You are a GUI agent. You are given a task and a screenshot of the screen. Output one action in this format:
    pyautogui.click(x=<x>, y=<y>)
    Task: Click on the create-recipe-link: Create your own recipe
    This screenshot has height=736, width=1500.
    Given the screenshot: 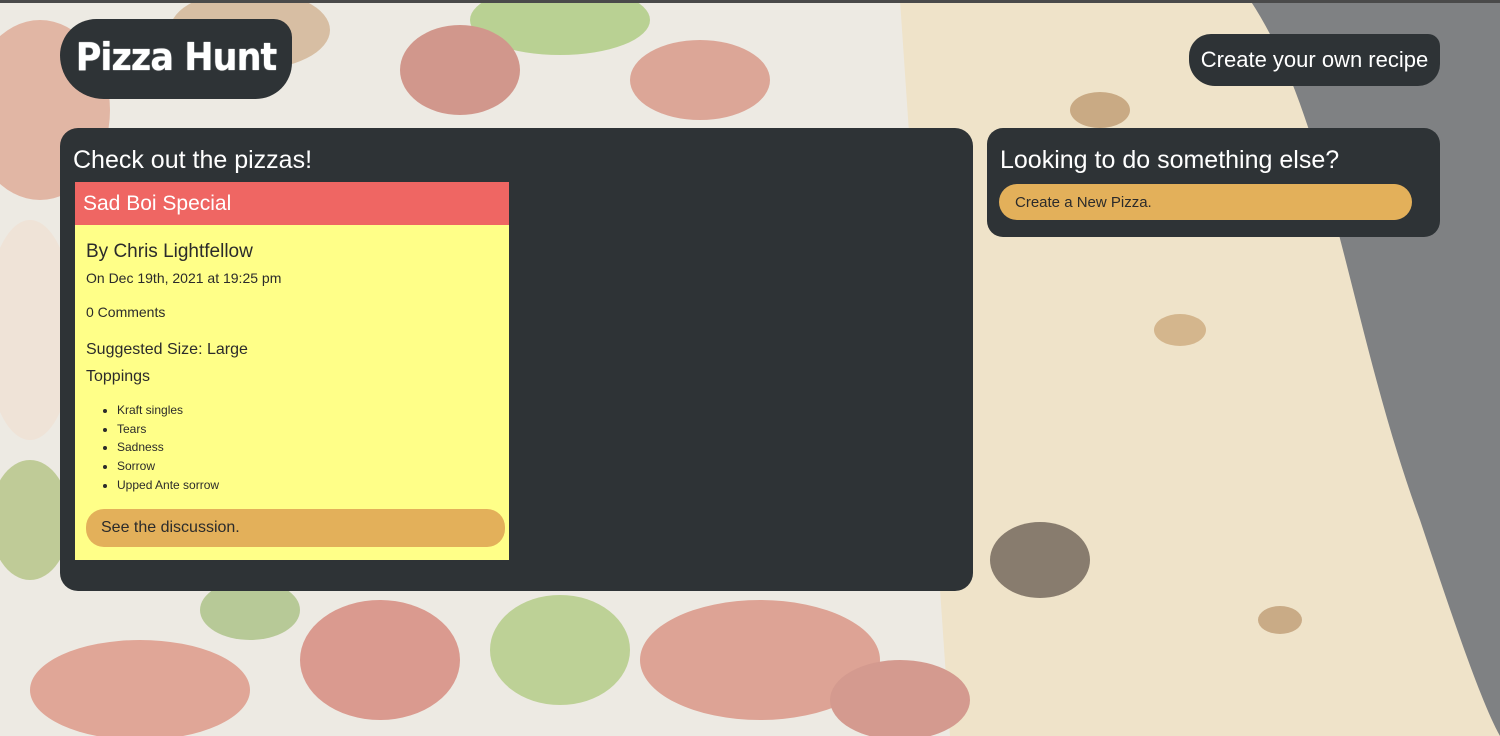 What is the action you would take?
    pyautogui.click(x=1314, y=60)
    